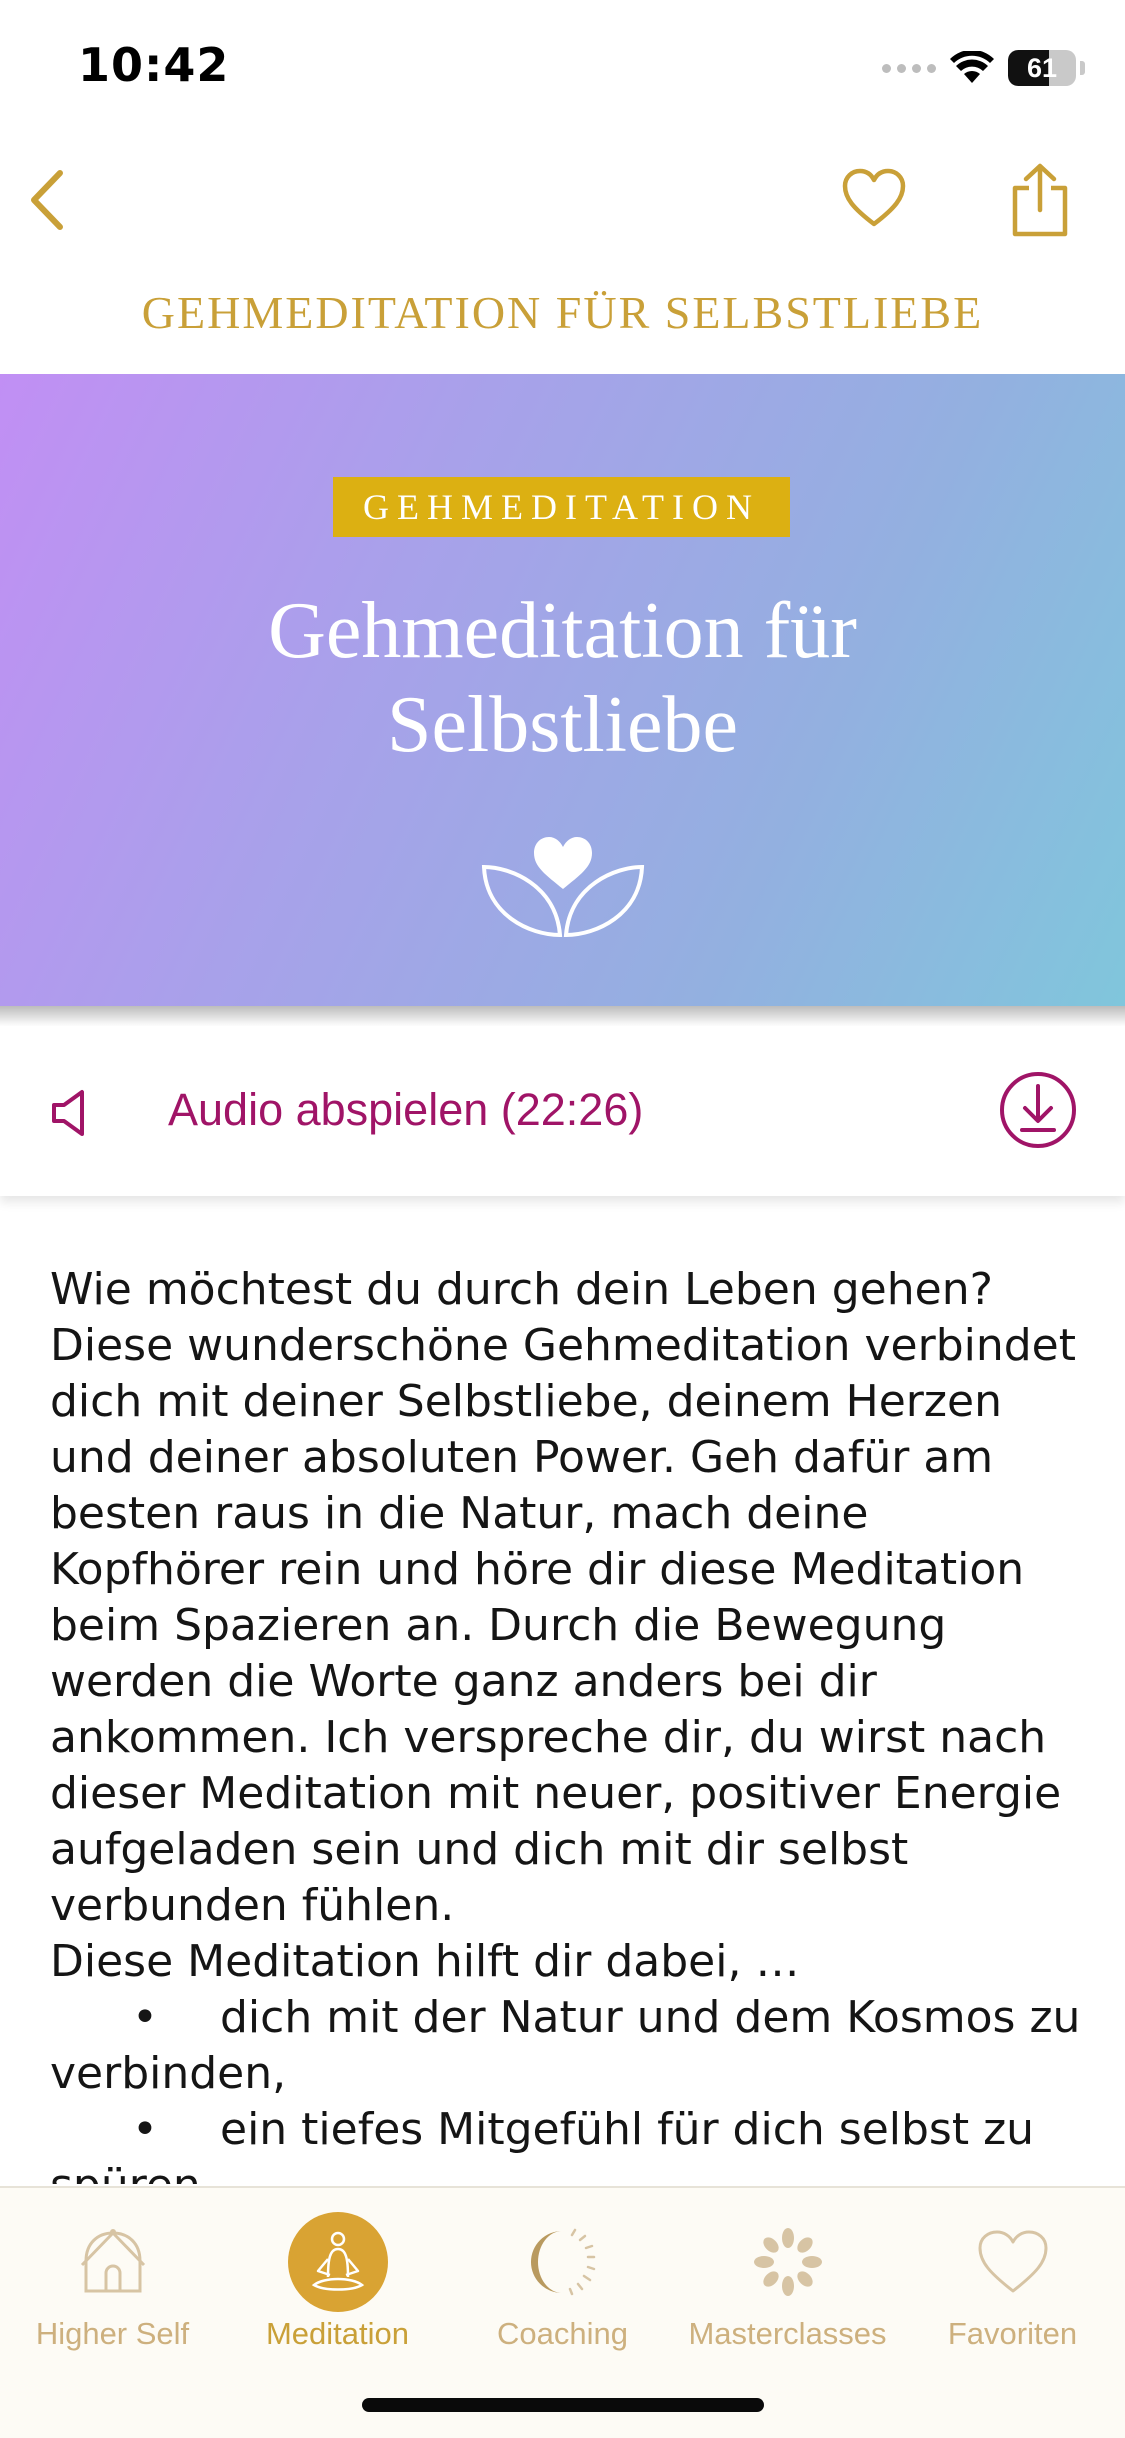  I want to click on battery-level: 61, so click(1042, 68).